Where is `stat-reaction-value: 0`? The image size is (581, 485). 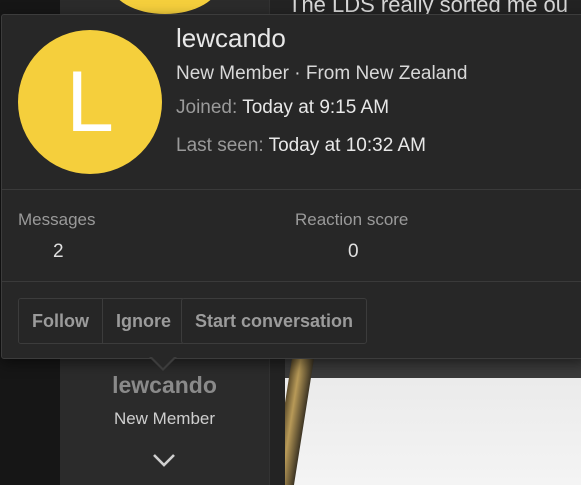
stat-reaction-value: 0 is located at coordinates (353, 252).